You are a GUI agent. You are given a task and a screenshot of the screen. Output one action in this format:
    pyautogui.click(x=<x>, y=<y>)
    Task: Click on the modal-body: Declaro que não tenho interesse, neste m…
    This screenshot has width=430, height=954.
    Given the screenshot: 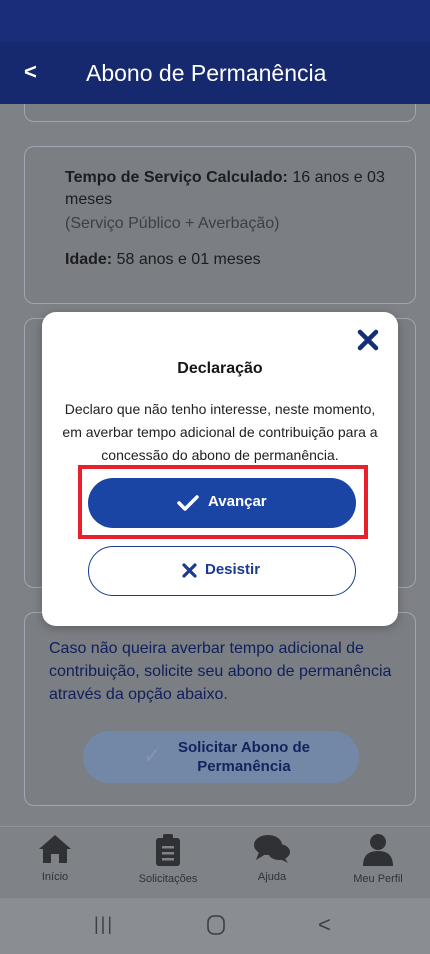 What is the action you would take?
    pyautogui.click(x=220, y=432)
    